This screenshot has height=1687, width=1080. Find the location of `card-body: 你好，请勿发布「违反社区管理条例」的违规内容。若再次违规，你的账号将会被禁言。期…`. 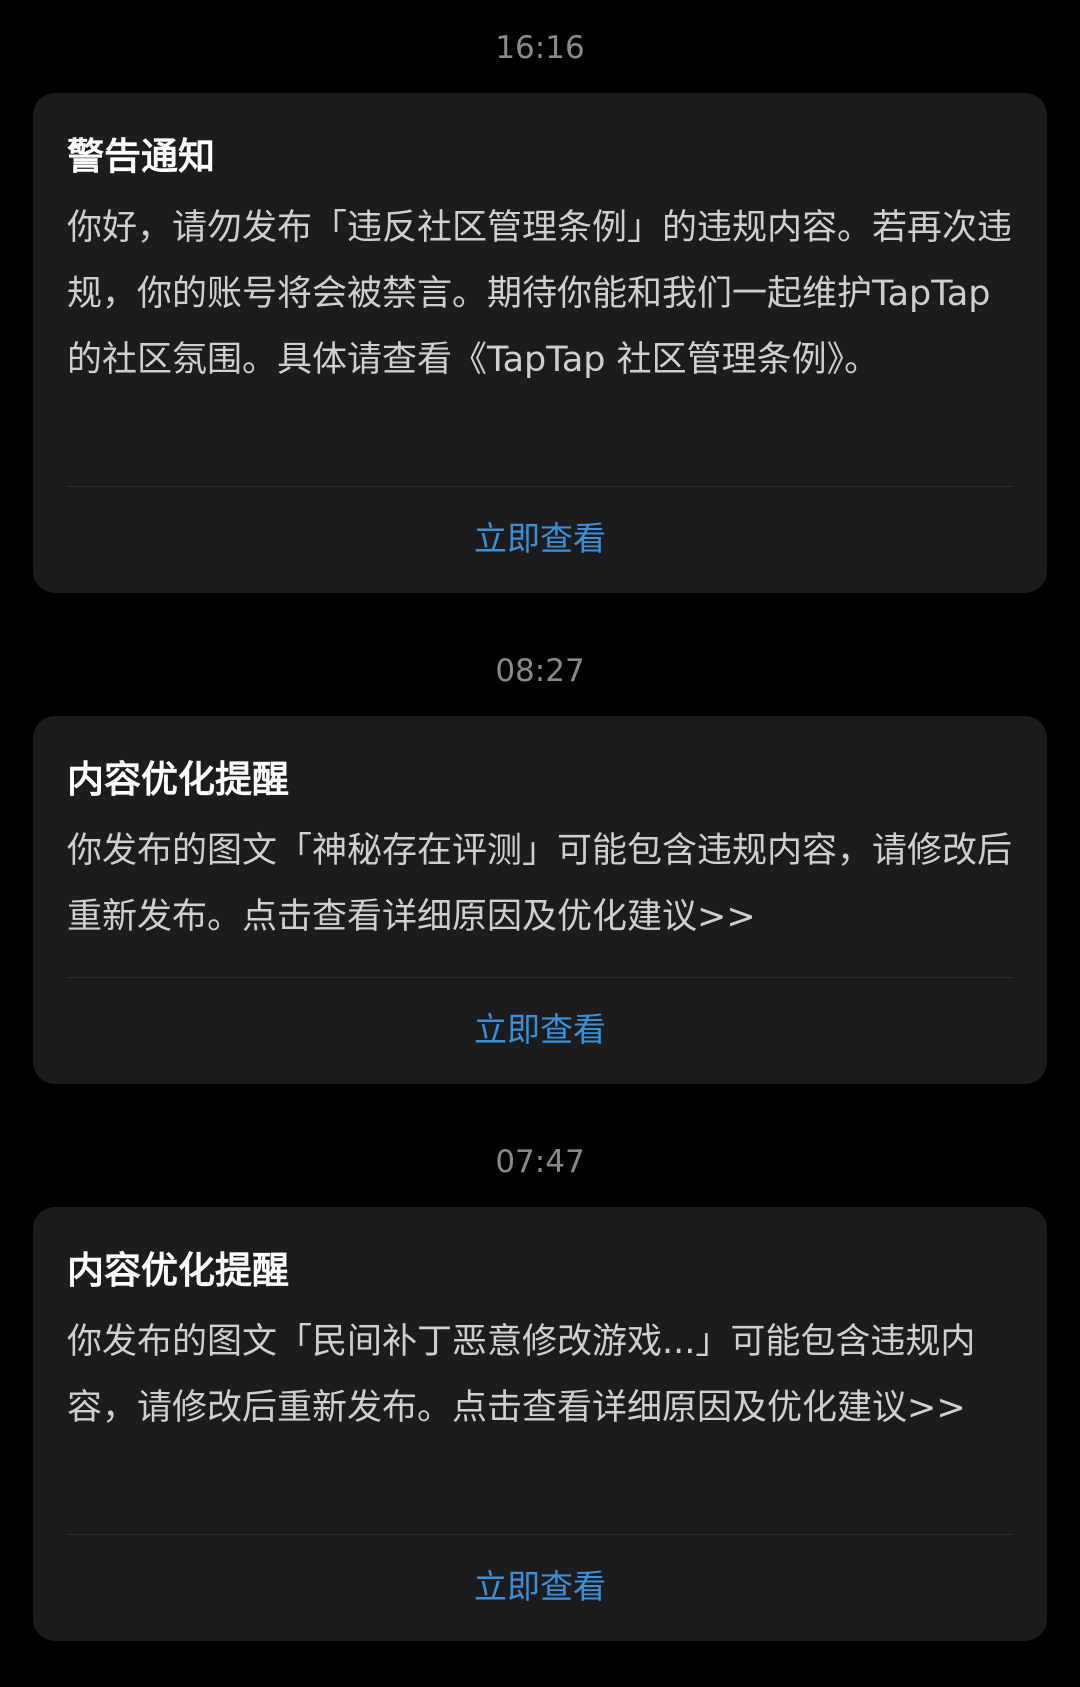

card-body: 你好，请勿发布「违反社区管理条例」的违规内容。若再次违规，你的账号将会被禁言。期… is located at coordinates (542, 294).